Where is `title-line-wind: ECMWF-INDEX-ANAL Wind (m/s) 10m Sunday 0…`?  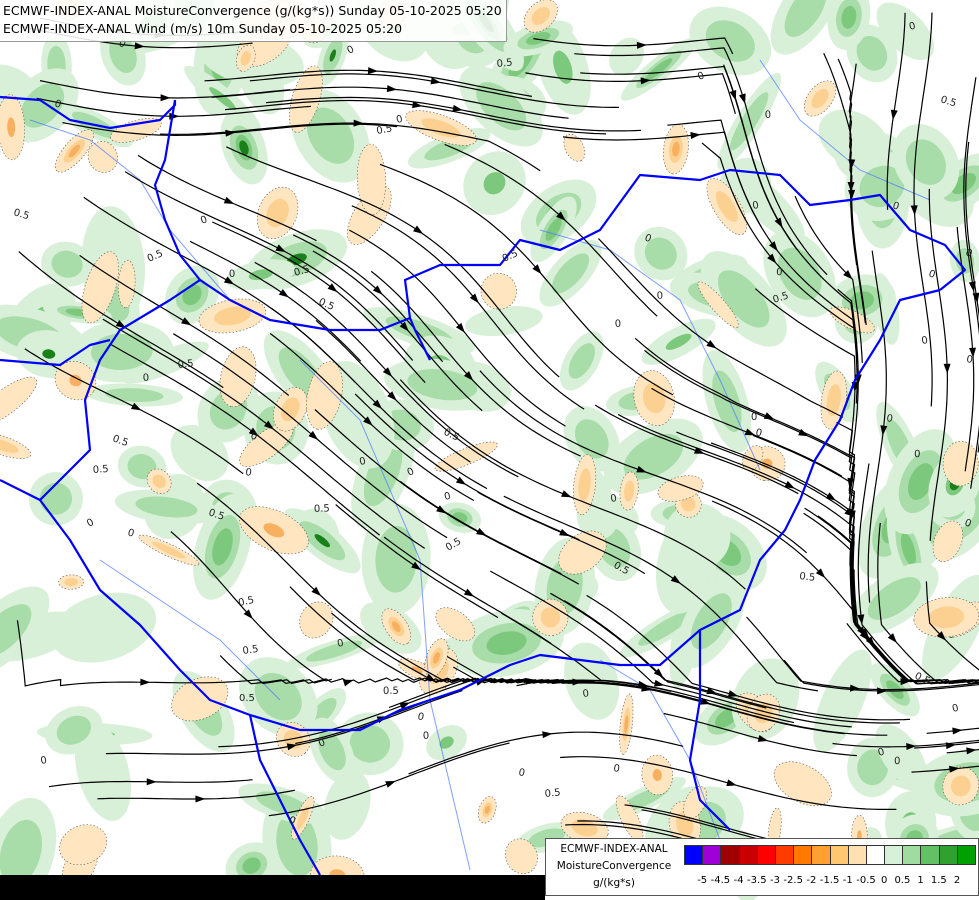
title-line-wind: ECMWF-INDEX-ANAL Wind (m/s) 10m Sunday 0… is located at coordinates (203, 28).